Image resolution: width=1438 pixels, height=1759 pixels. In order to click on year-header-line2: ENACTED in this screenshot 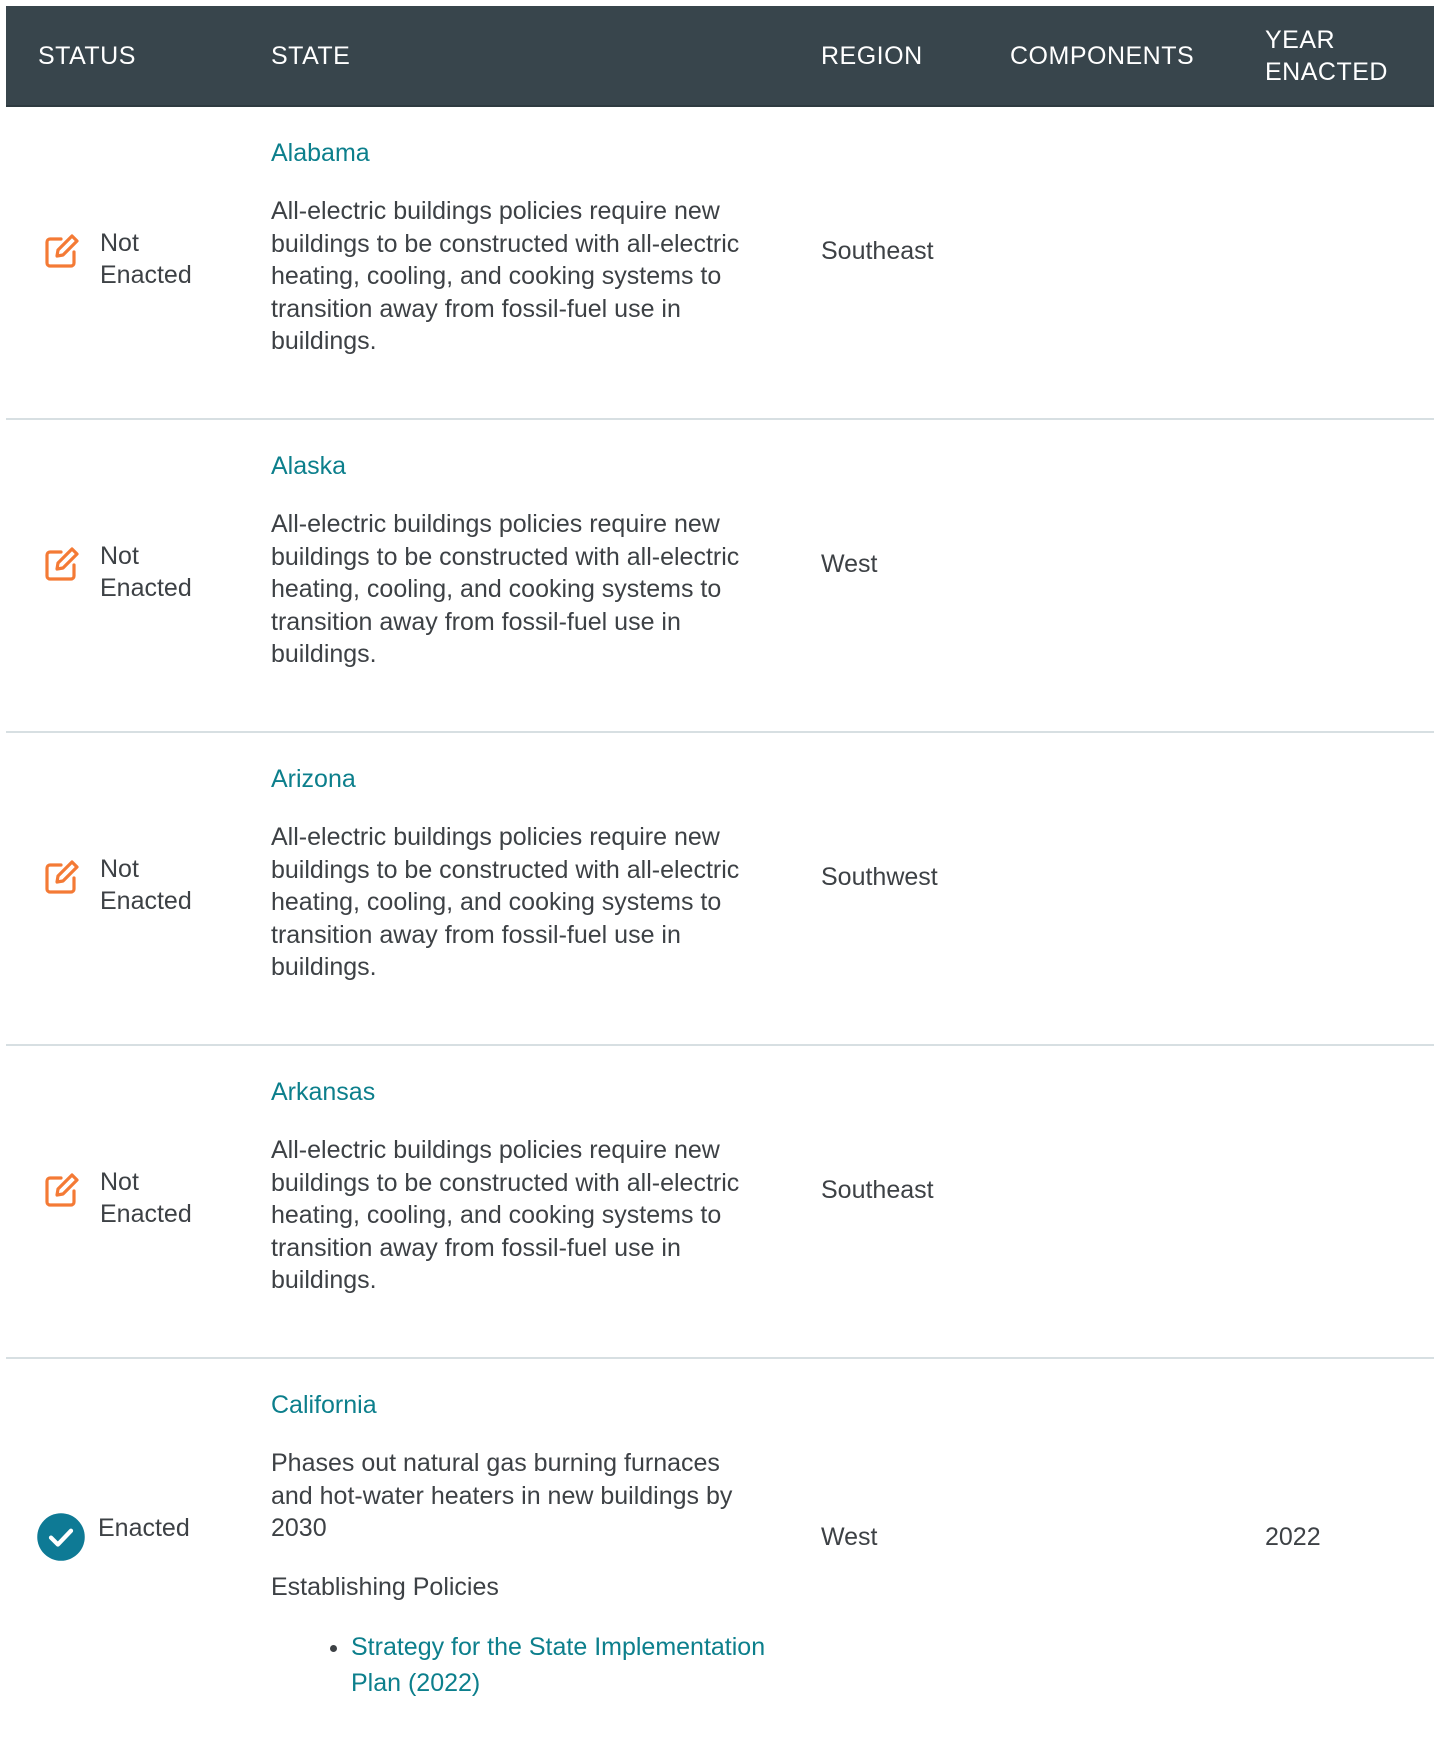, I will do `click(1326, 72)`.